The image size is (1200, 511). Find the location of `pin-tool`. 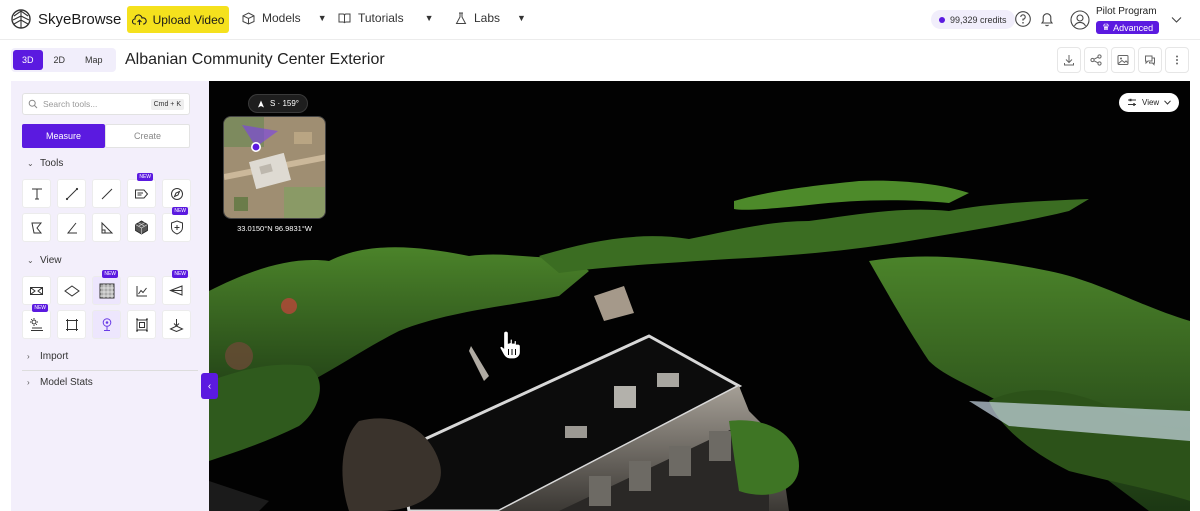

pin-tool is located at coordinates (106, 324).